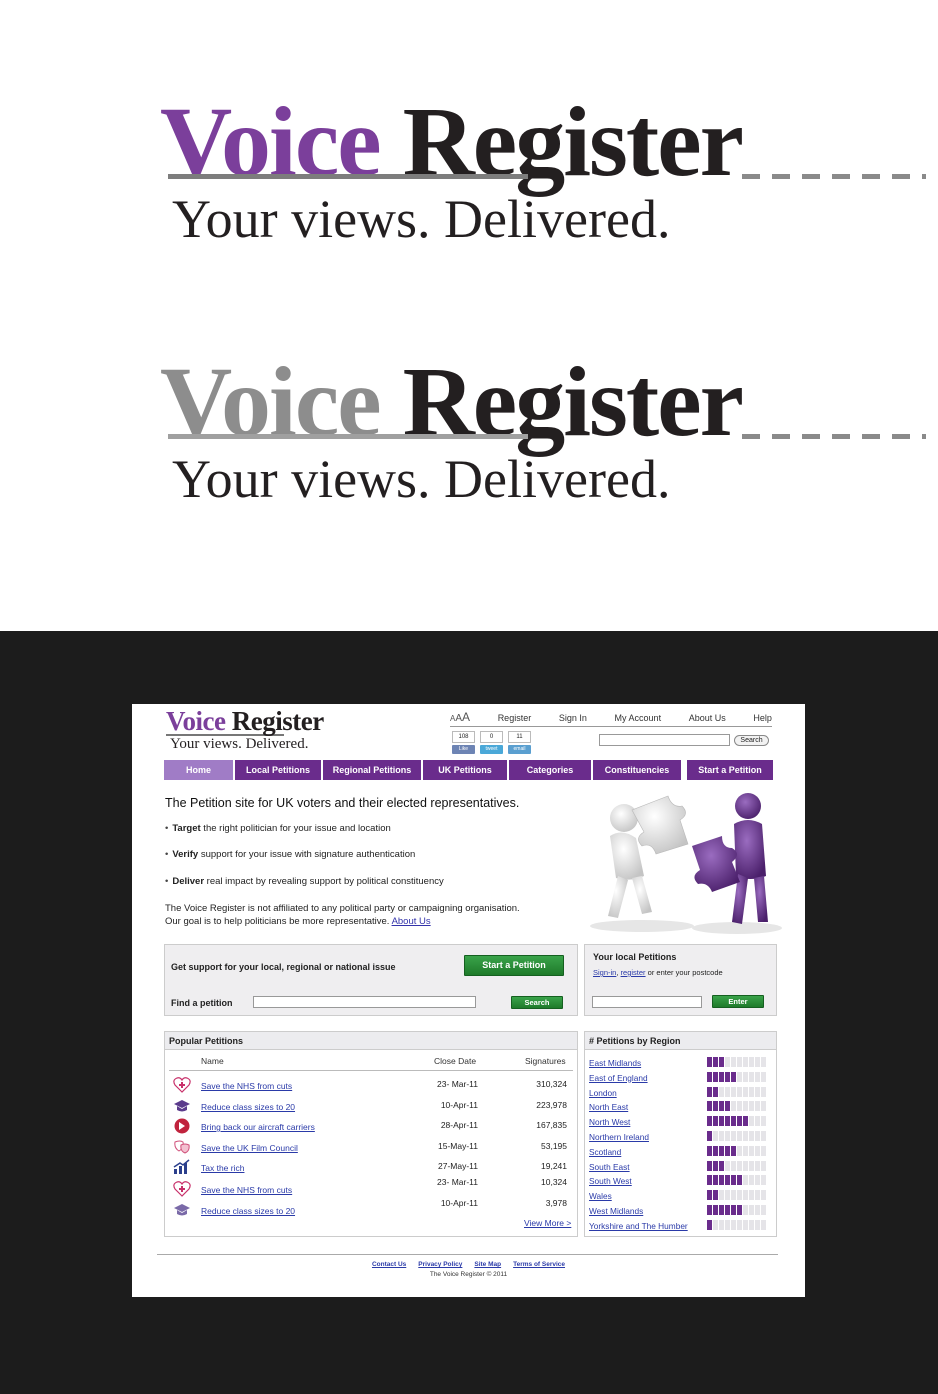 This screenshot has height=1394, width=938. I want to click on region-row: South West, so click(681, 1181).